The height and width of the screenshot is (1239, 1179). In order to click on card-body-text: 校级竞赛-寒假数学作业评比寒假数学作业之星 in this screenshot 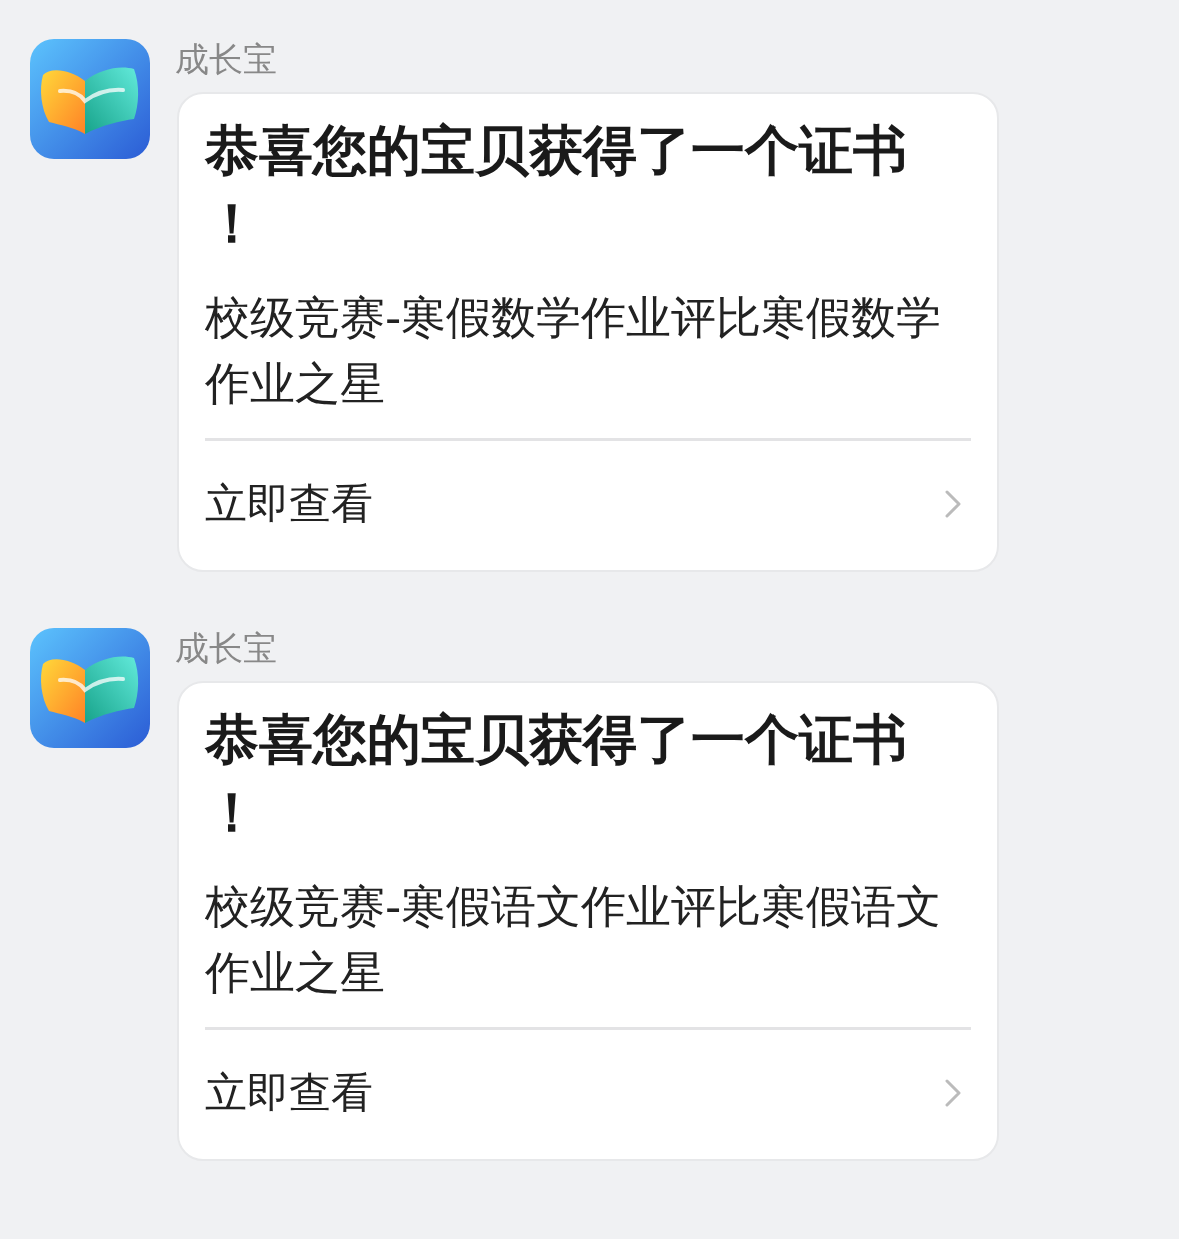, I will do `click(574, 351)`.